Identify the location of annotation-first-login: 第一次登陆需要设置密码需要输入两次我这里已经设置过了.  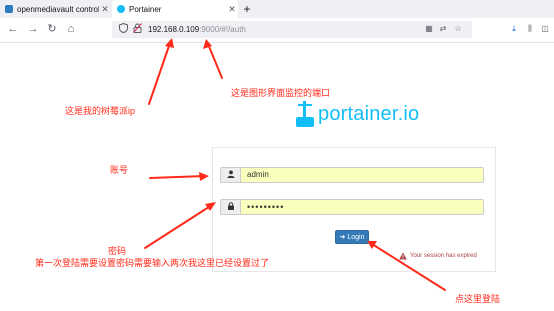
(152, 263).